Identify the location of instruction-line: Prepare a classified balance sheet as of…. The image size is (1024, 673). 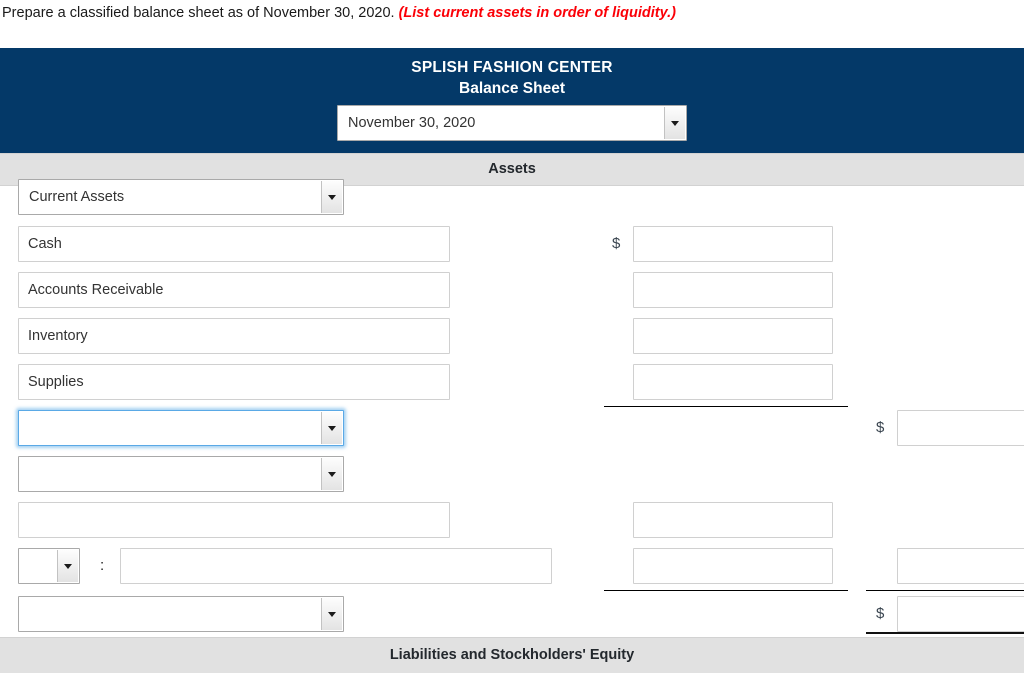
(512, 11).